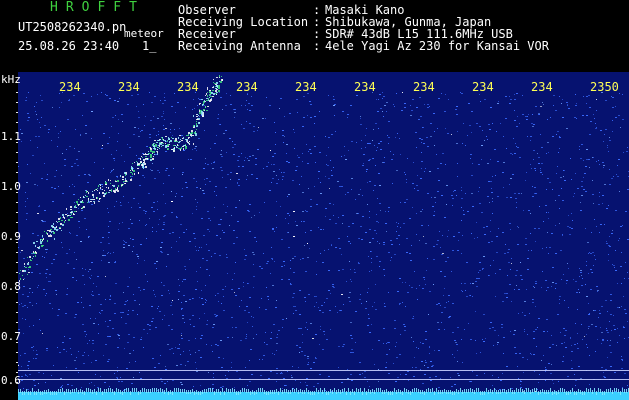  What do you see at coordinates (11, 79) in the screenshot?
I see `y-axis-unit: kHz` at bounding box center [11, 79].